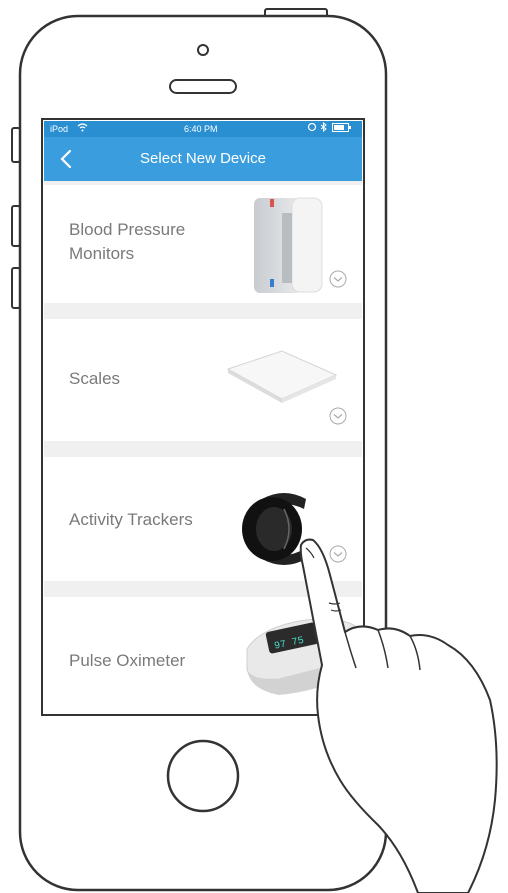 The width and height of the screenshot is (508, 893). What do you see at coordinates (95, 378) in the screenshot?
I see `device-label: Scales` at bounding box center [95, 378].